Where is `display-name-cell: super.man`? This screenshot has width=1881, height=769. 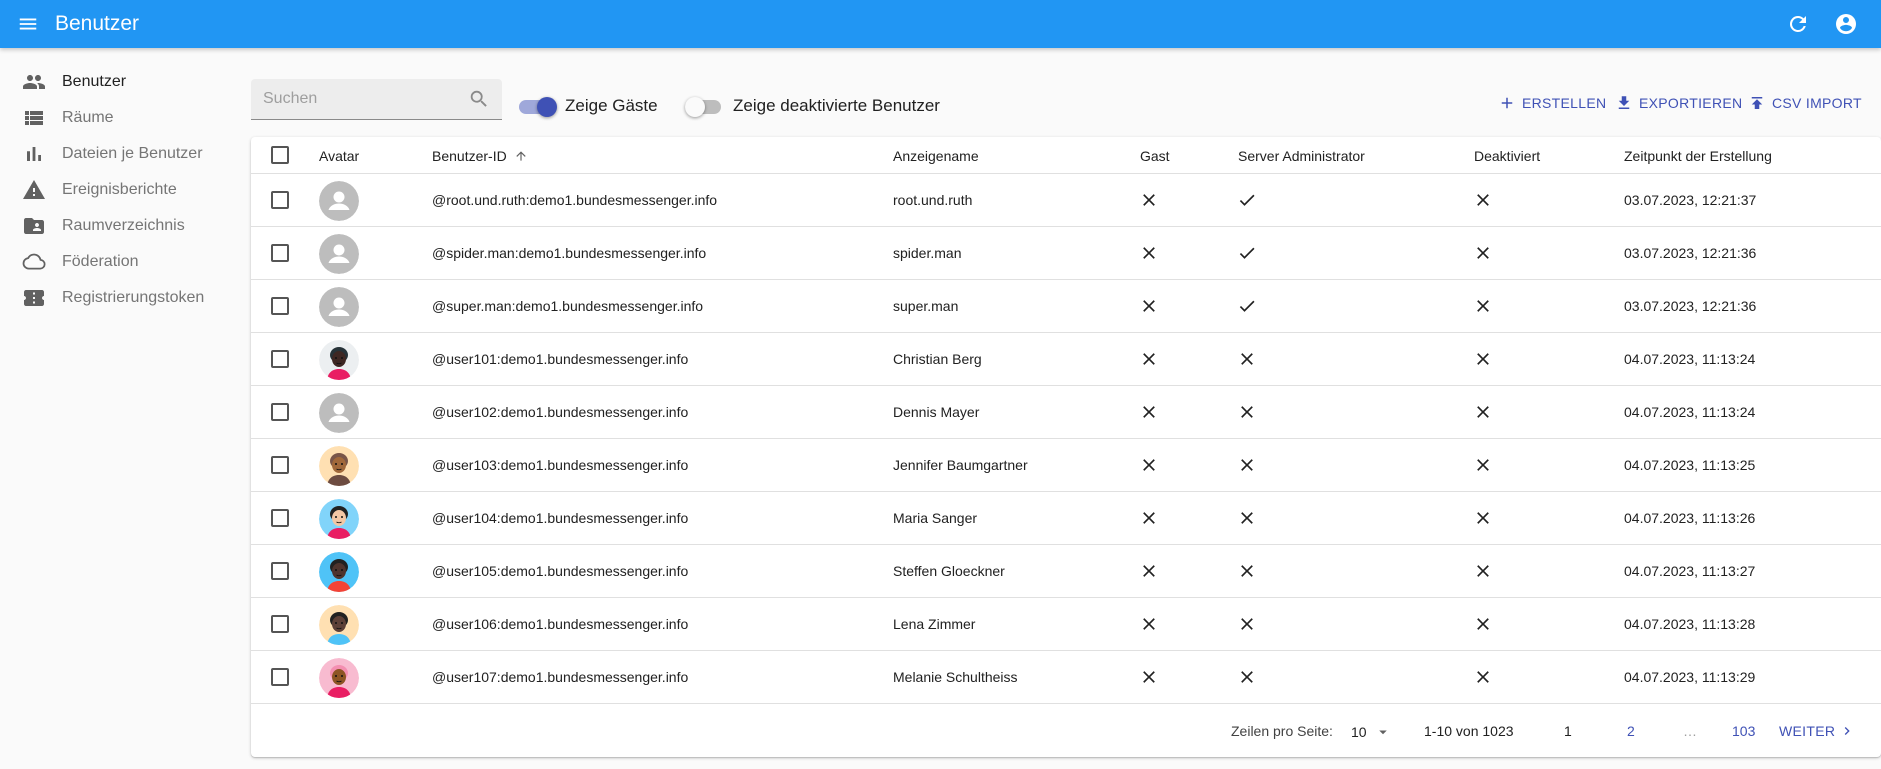 display-name-cell: super.man is located at coordinates (926, 306).